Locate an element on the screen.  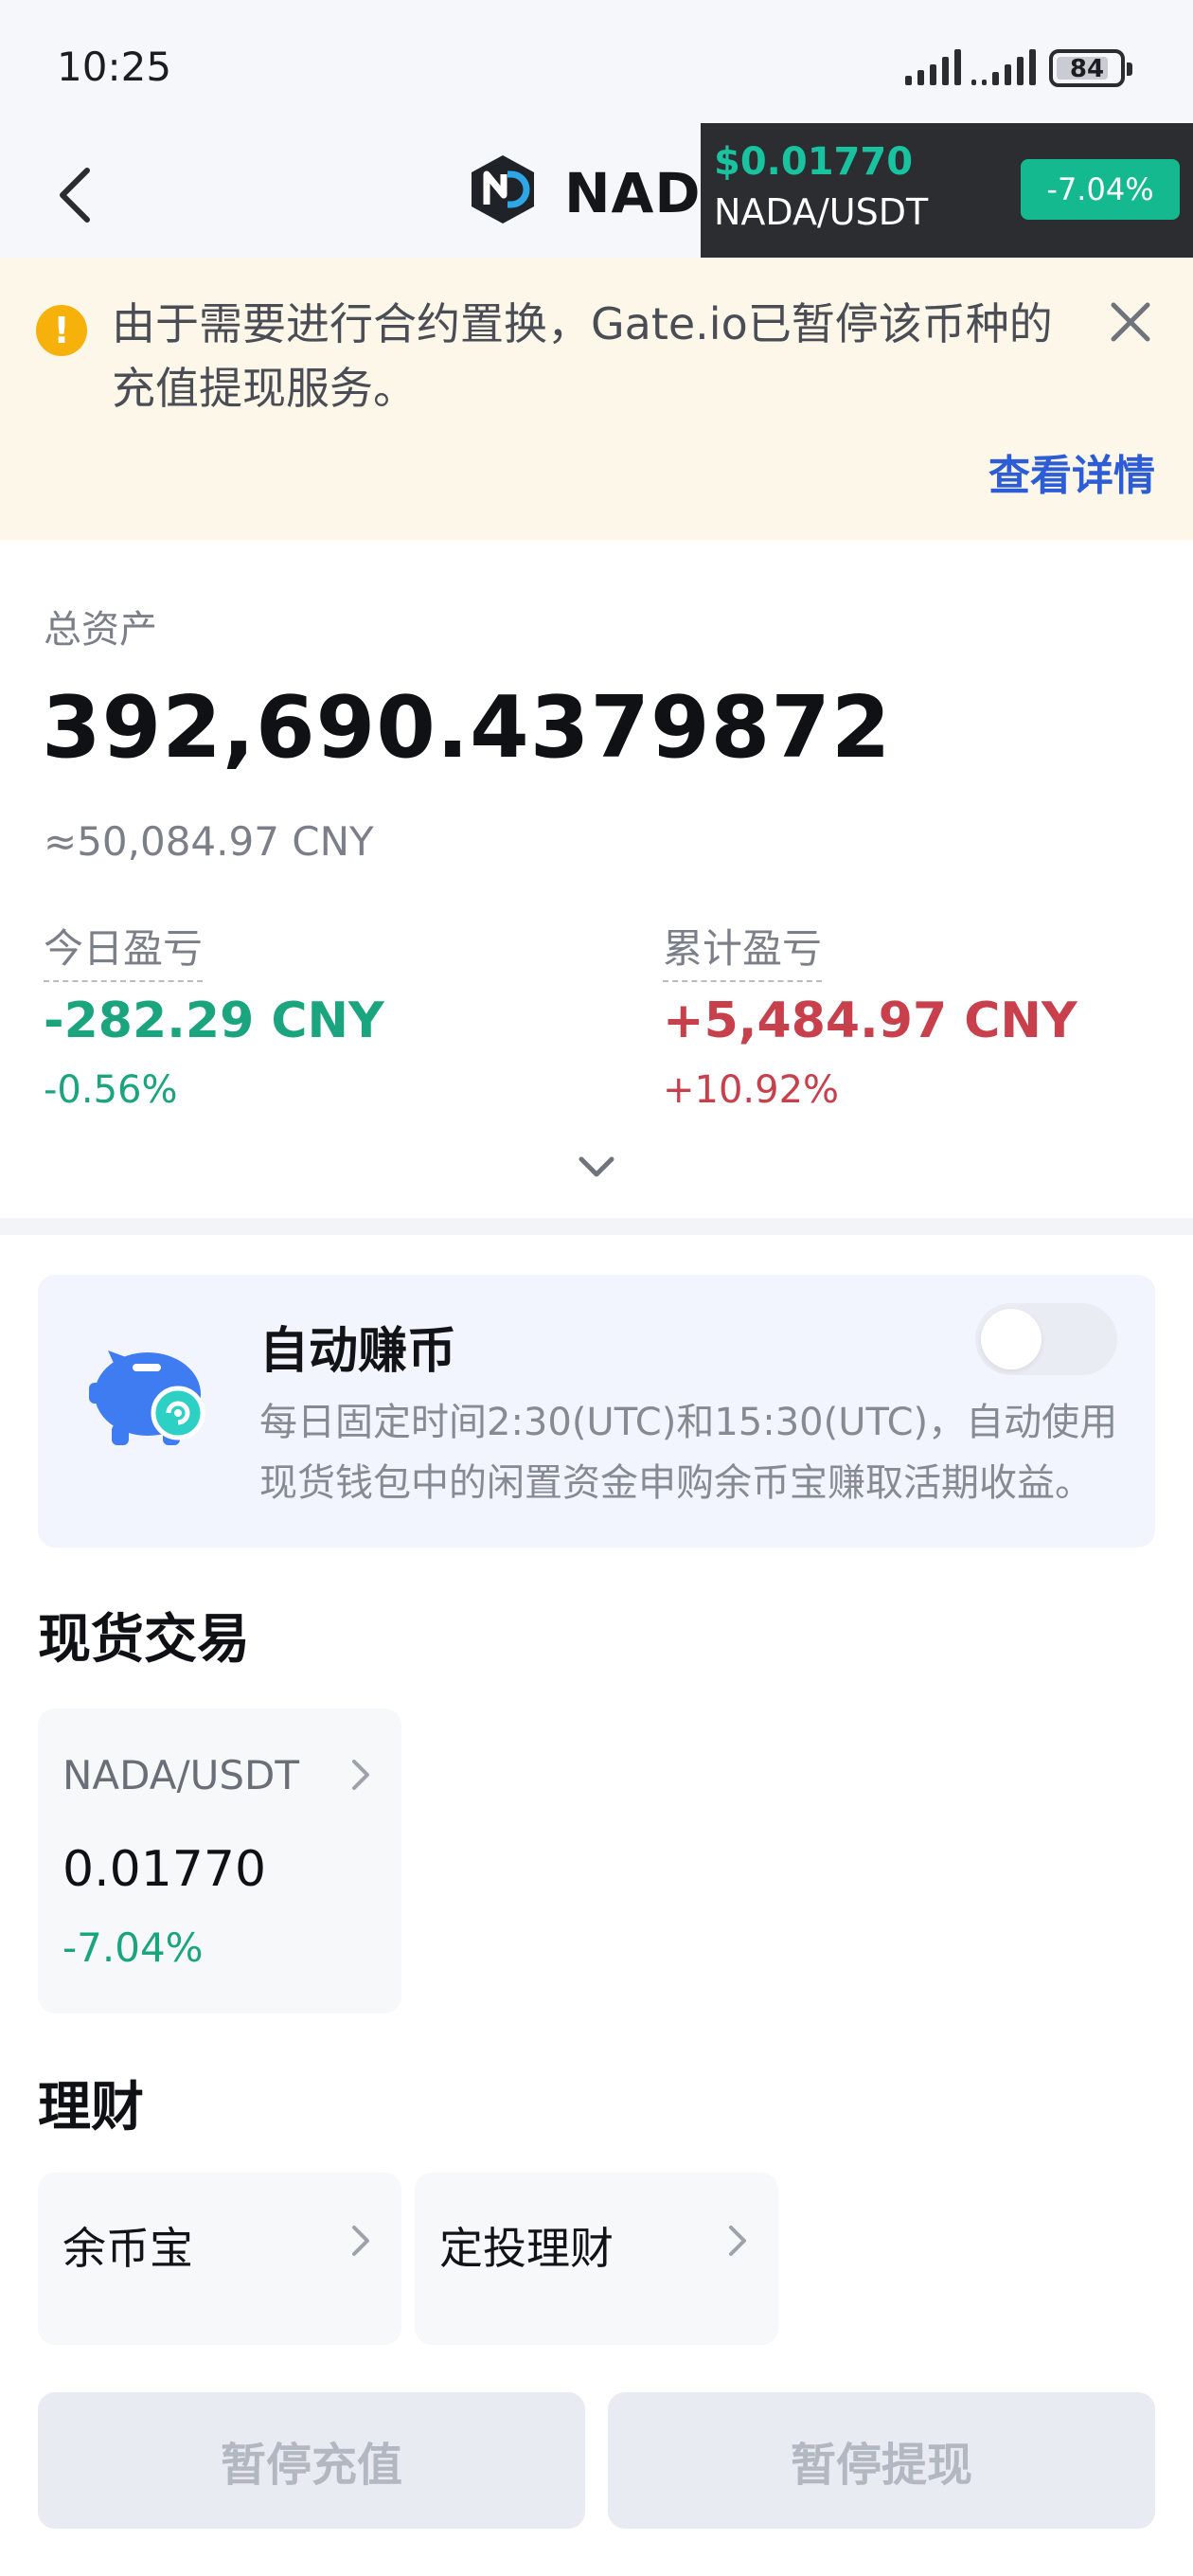
finance-item-label: 余币宝 is located at coordinates (127, 2248).